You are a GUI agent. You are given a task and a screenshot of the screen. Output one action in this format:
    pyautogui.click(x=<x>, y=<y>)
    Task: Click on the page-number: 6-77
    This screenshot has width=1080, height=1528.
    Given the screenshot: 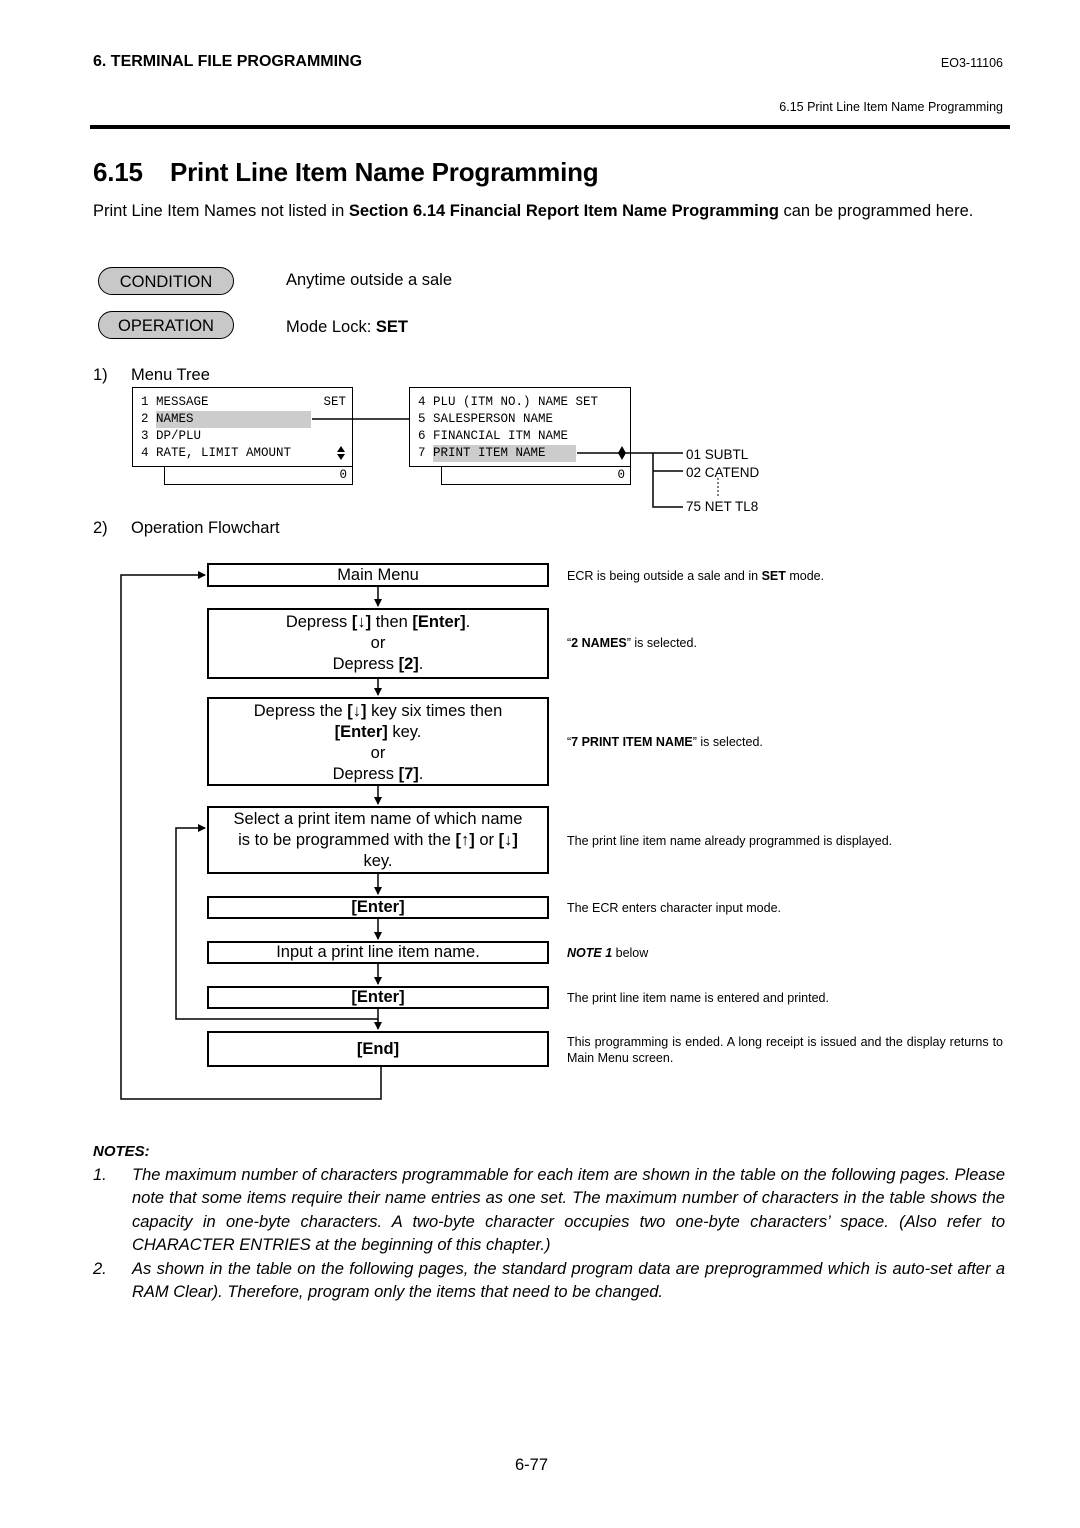 What is the action you would take?
    pyautogui.click(x=532, y=1465)
    